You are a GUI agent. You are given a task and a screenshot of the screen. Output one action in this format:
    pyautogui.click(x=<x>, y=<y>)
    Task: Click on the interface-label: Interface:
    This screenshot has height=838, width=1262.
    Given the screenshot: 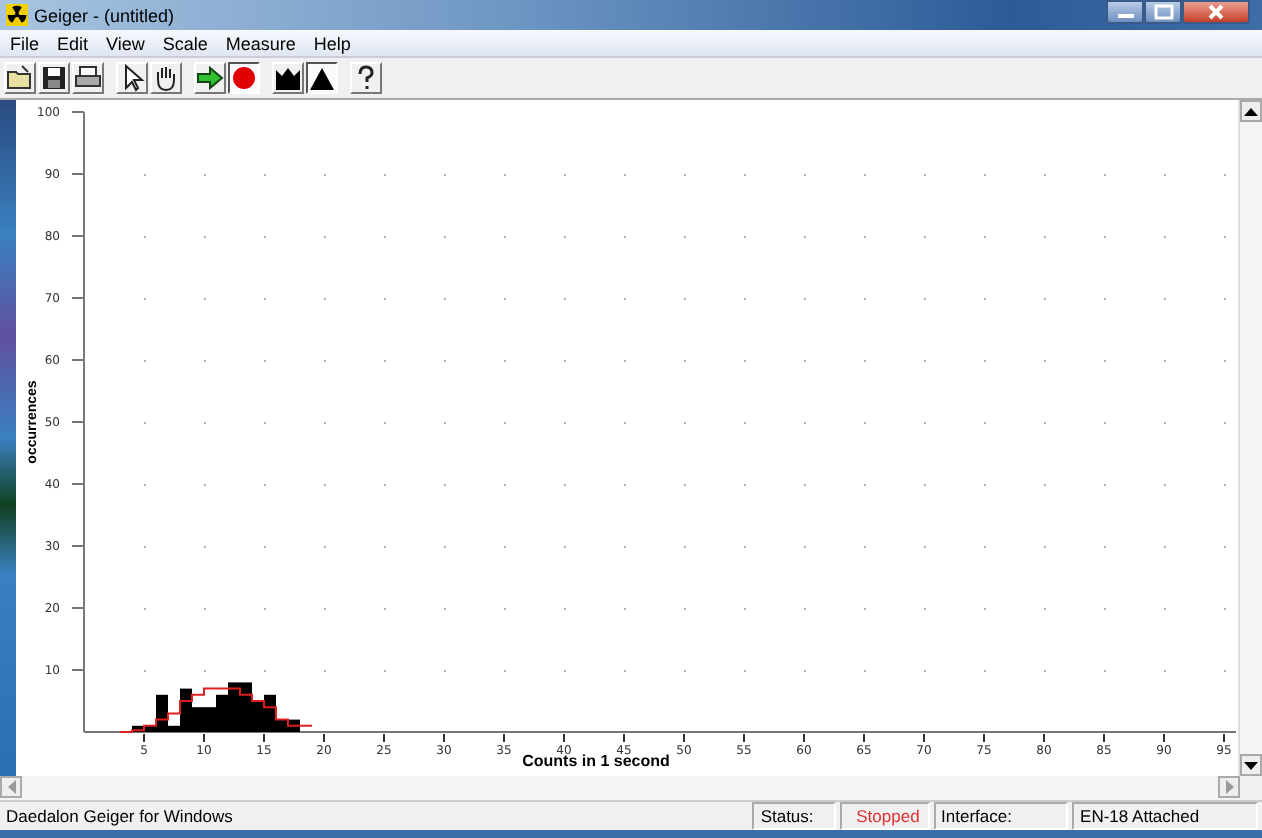 What is the action you would take?
    pyautogui.click(x=1001, y=816)
    